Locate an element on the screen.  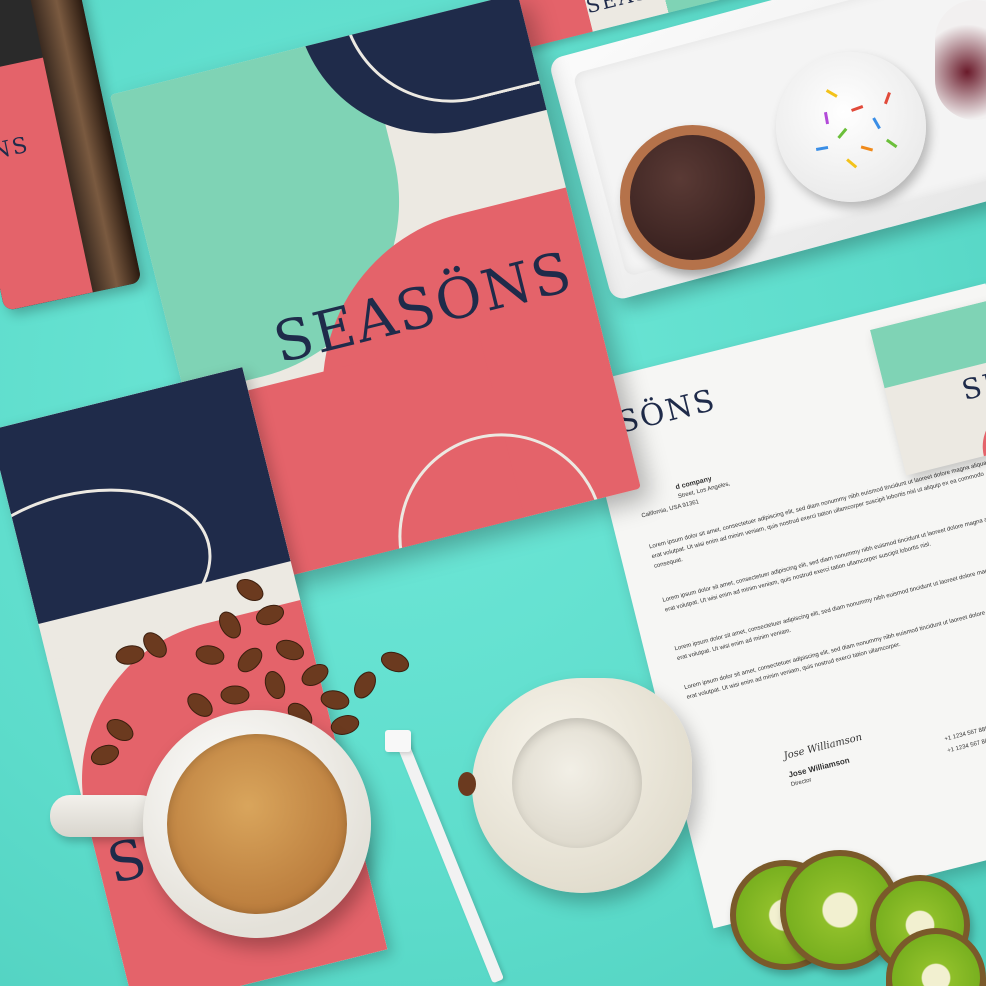
letterhead-wordmark: SÖNS is located at coordinates (667, 411).